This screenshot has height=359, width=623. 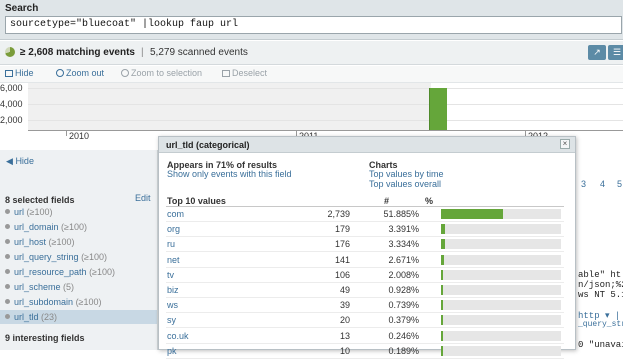 I want to click on search-input: sourcetype="bluecoat" |lookup faup url, so click(x=313, y=25).